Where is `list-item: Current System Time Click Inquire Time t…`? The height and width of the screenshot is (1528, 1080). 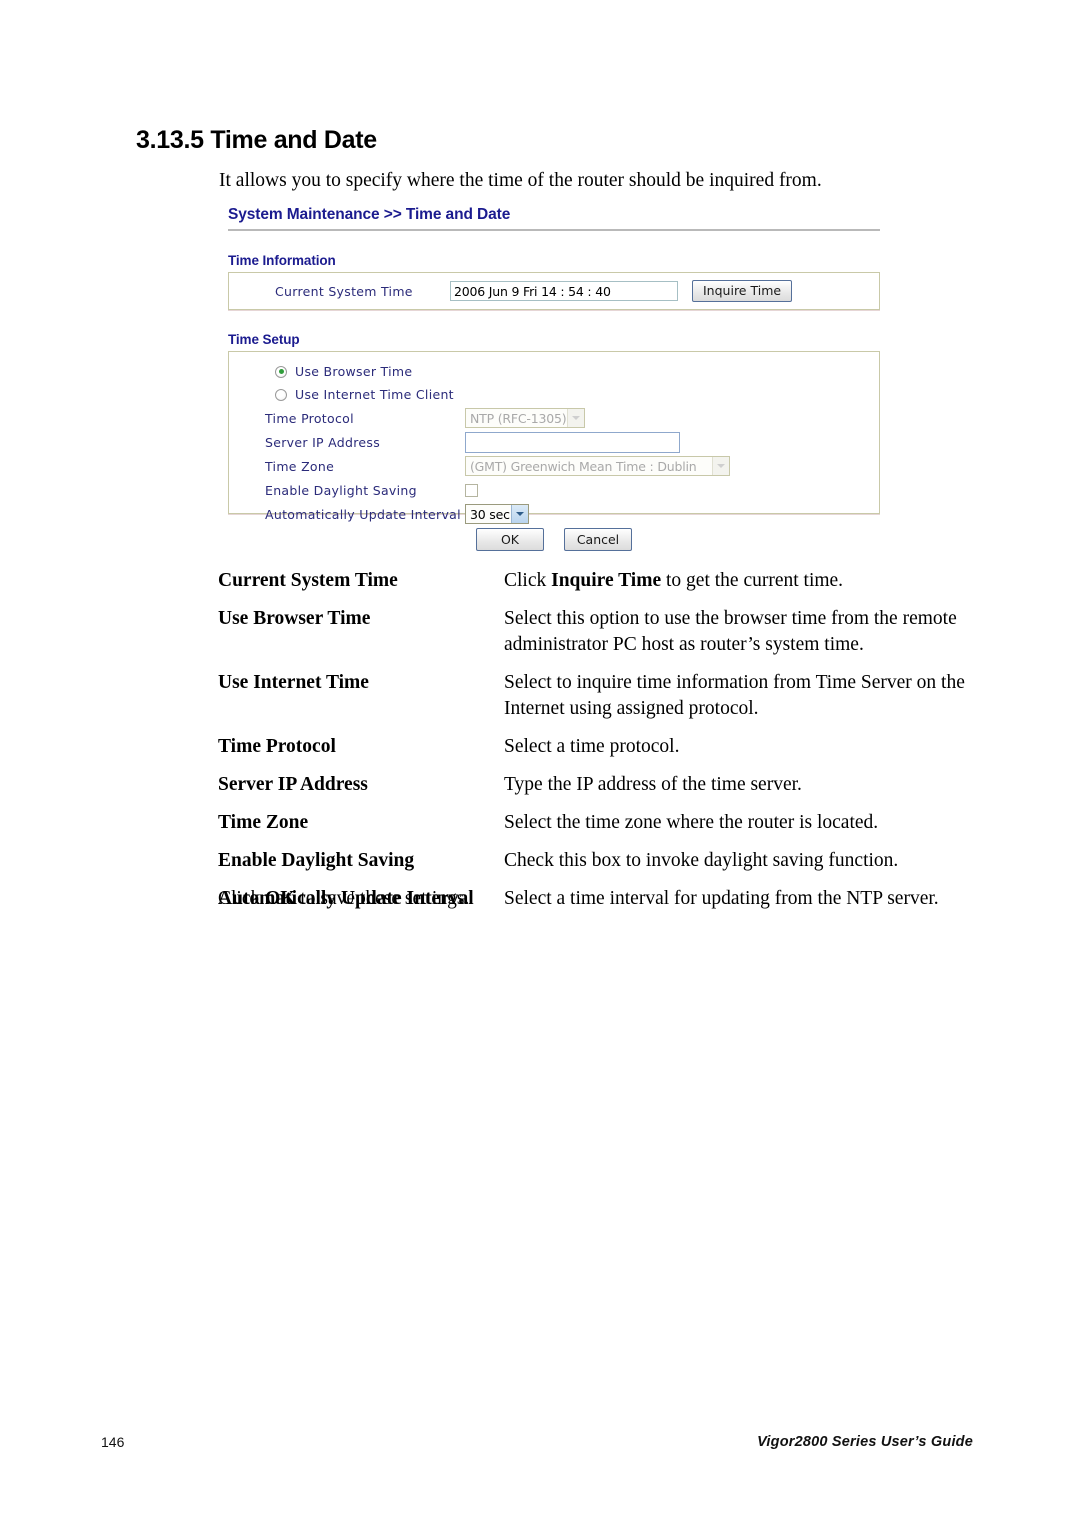
list-item: Current System Time Click Inquire Time t… is located at coordinates (599, 581).